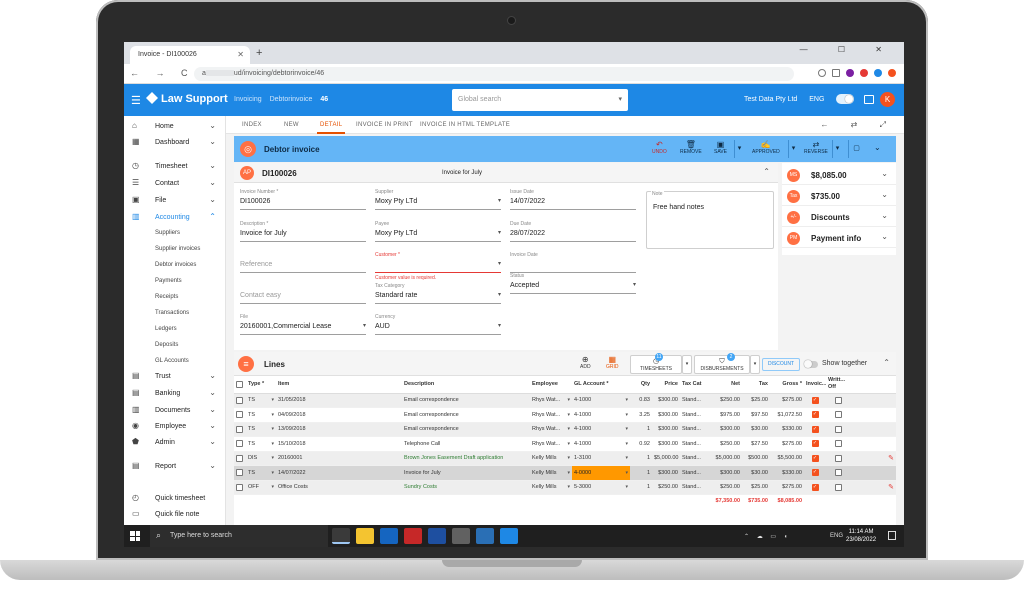  Describe the element at coordinates (175, 282) in the screenshot. I see `sidebar-subitem-payments: Payments` at that location.